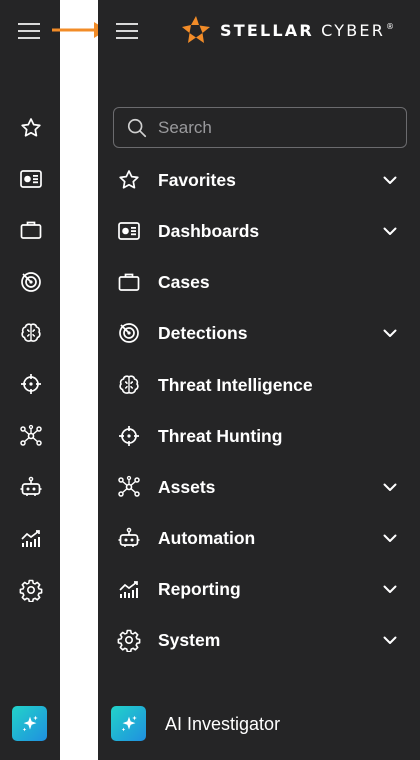 The image size is (420, 760). I want to click on rail-assets-button, so click(31, 436).